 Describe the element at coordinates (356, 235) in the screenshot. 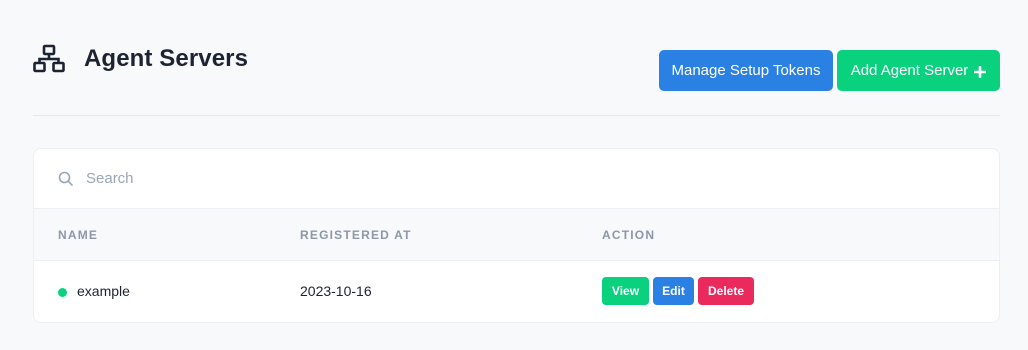

I see `column-header-registered-at: REGISTERED AT` at that location.